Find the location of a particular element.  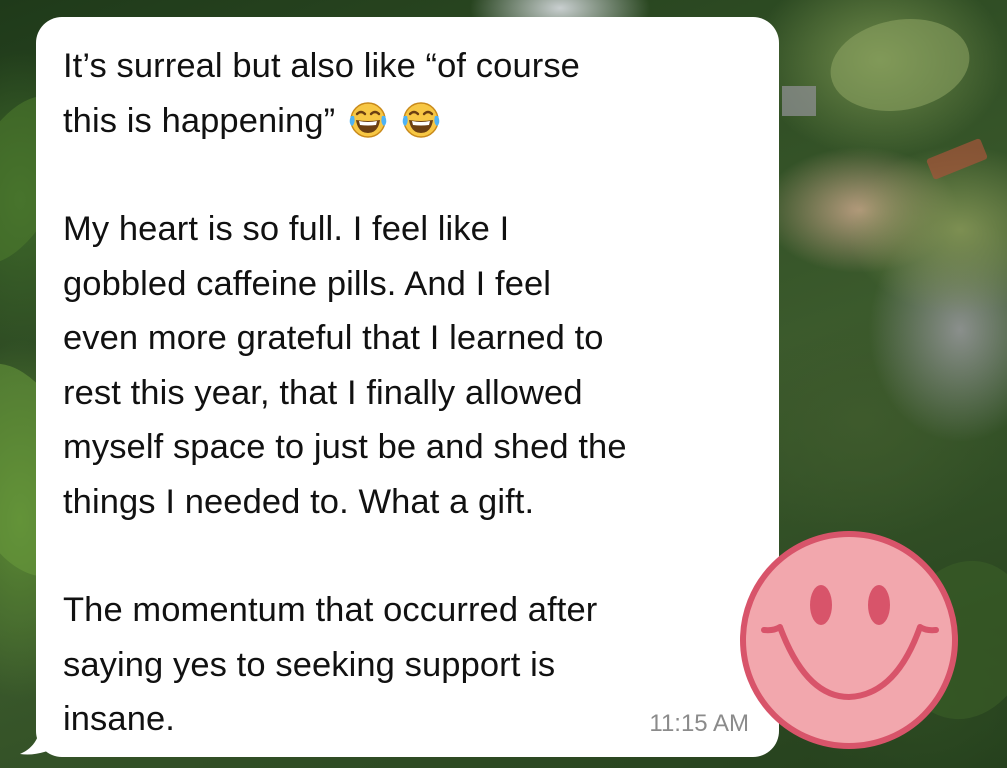

message-line: saying yes to seeking support is is located at coordinates (309, 664).